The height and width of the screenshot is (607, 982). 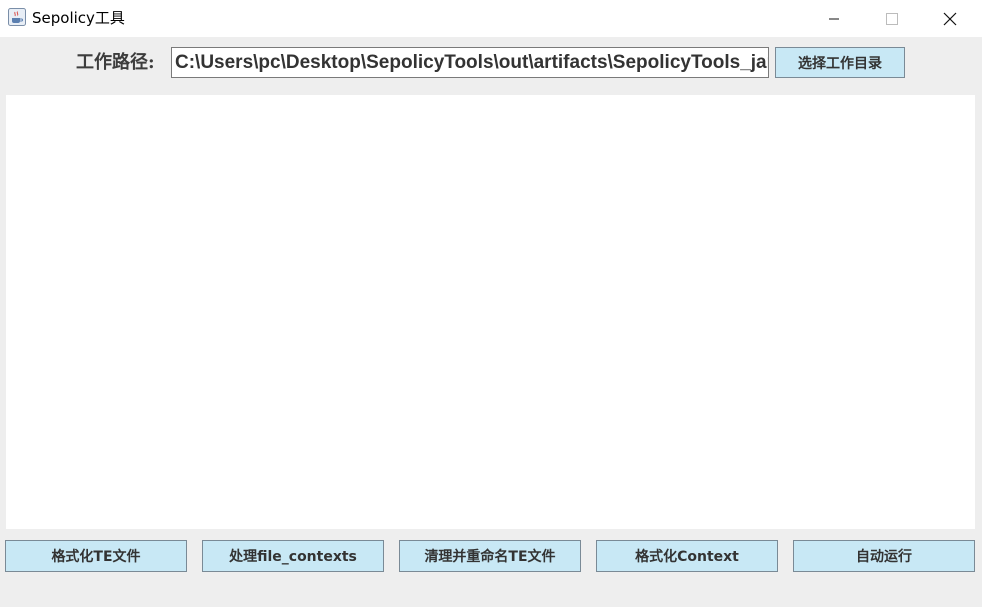 I want to click on maximize-button, so click(x=892, y=18).